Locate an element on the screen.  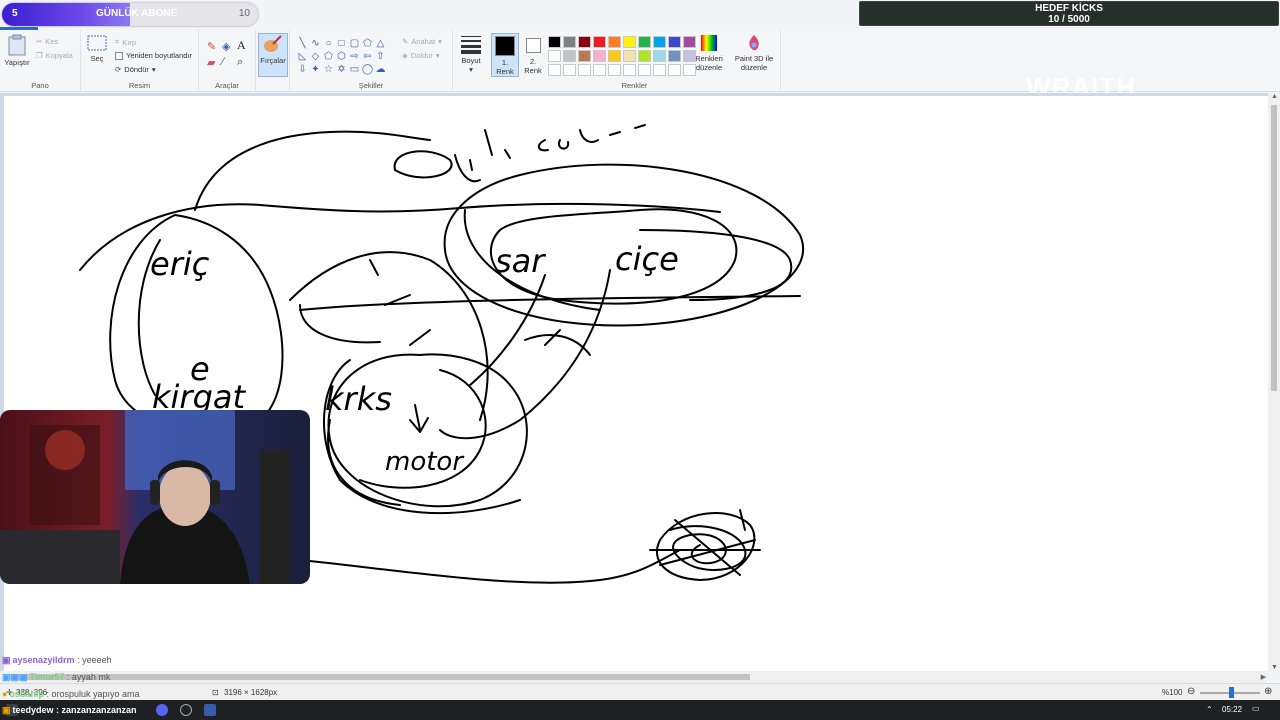
discord-icon is located at coordinates (162, 710).